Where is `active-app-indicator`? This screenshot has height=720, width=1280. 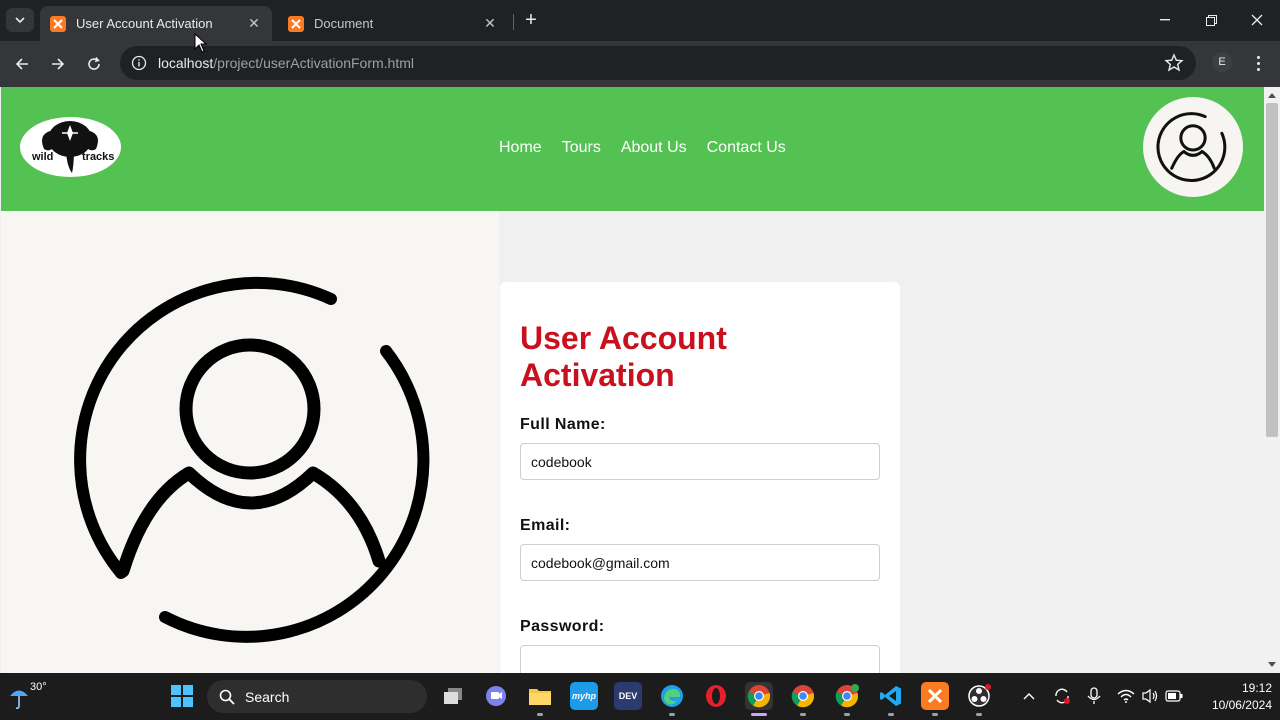
active-app-indicator is located at coordinates (759, 714).